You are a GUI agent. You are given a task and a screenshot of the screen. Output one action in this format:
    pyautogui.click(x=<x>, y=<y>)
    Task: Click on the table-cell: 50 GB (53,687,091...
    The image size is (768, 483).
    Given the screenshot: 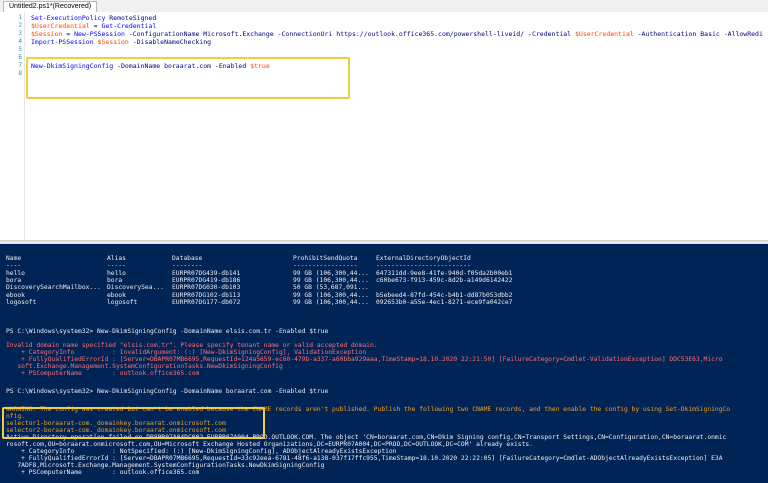 What is the action you would take?
    pyautogui.click(x=331, y=288)
    